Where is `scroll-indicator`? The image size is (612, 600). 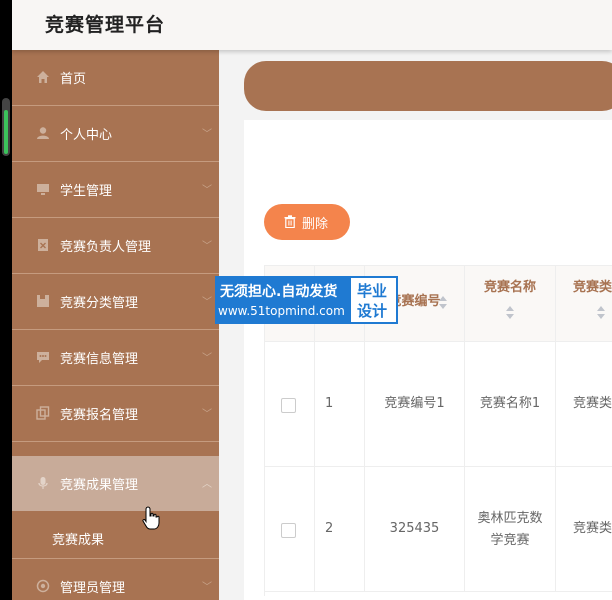 scroll-indicator is located at coordinates (6, 127).